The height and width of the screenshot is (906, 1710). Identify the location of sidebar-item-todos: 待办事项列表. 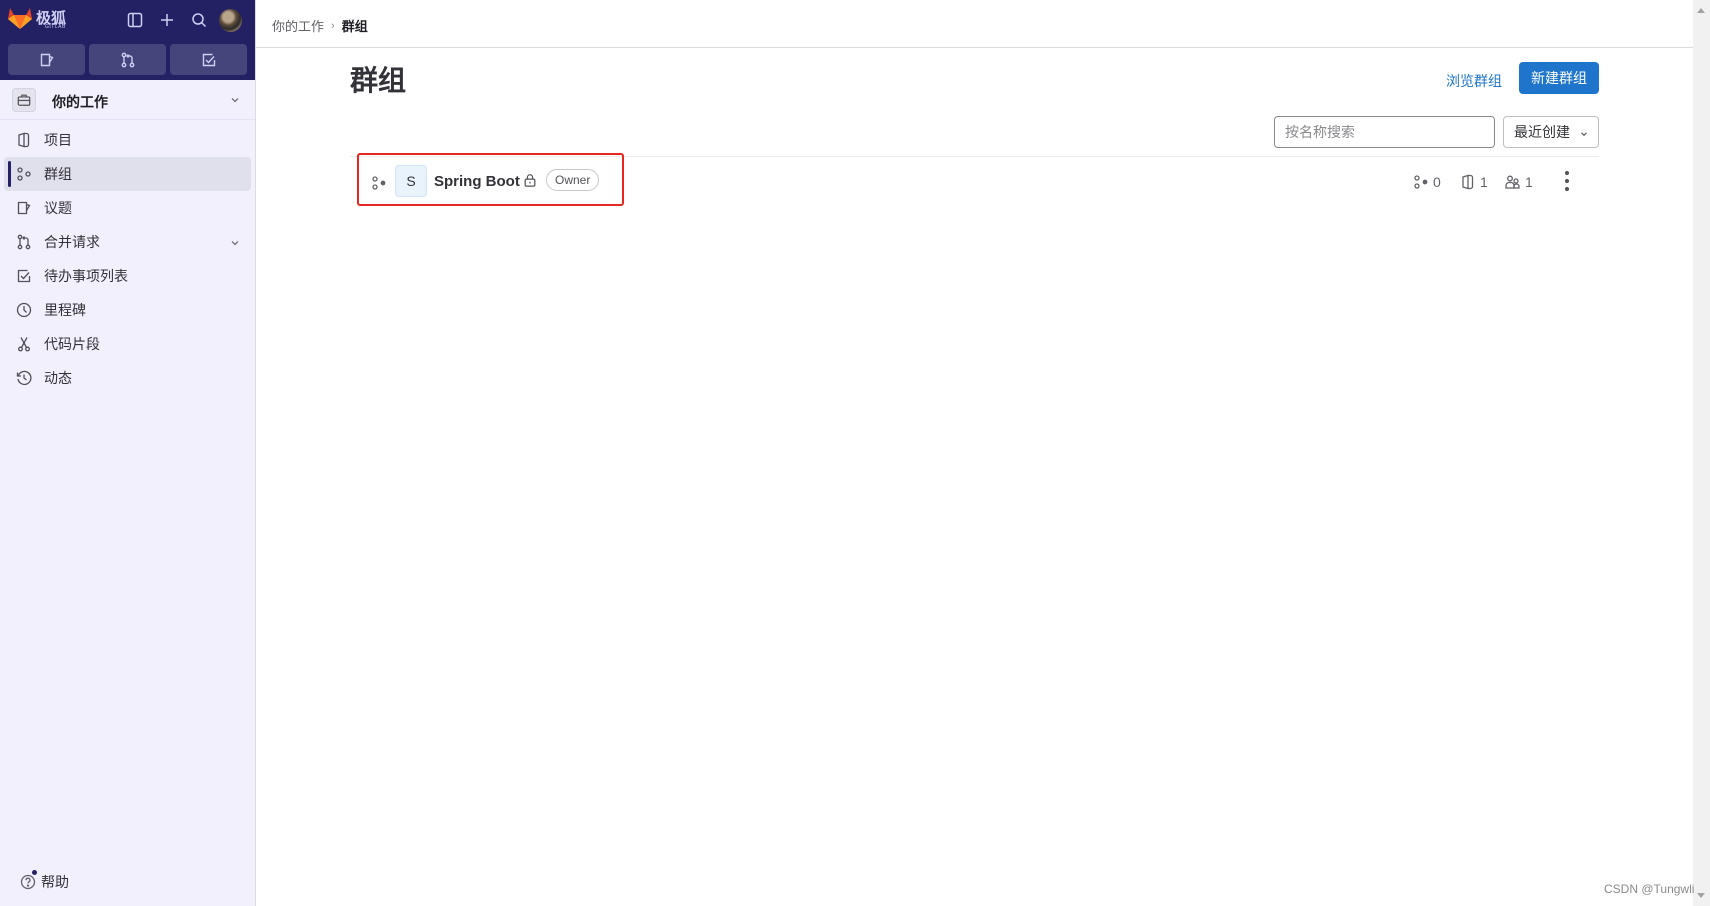
(127, 276).